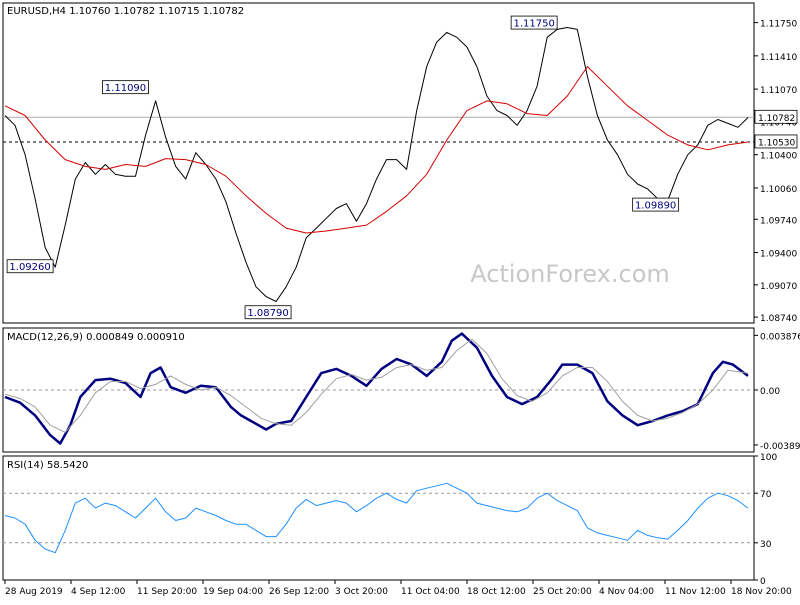  I want to click on macd-pane-label: MACD(12,26,9) 0.000849 0.000910, so click(96, 337).